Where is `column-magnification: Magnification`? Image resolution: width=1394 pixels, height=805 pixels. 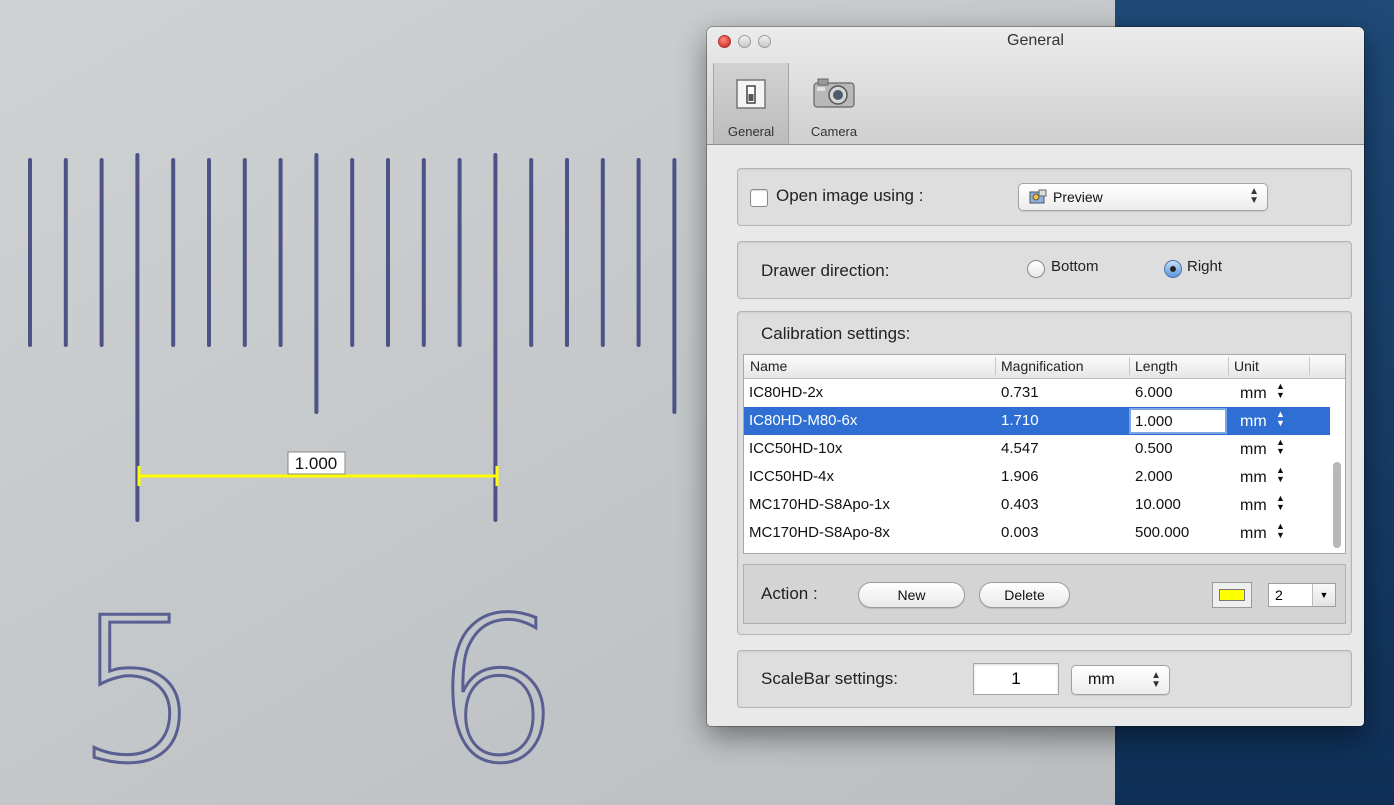
column-magnification: Magnification is located at coordinates (1042, 366).